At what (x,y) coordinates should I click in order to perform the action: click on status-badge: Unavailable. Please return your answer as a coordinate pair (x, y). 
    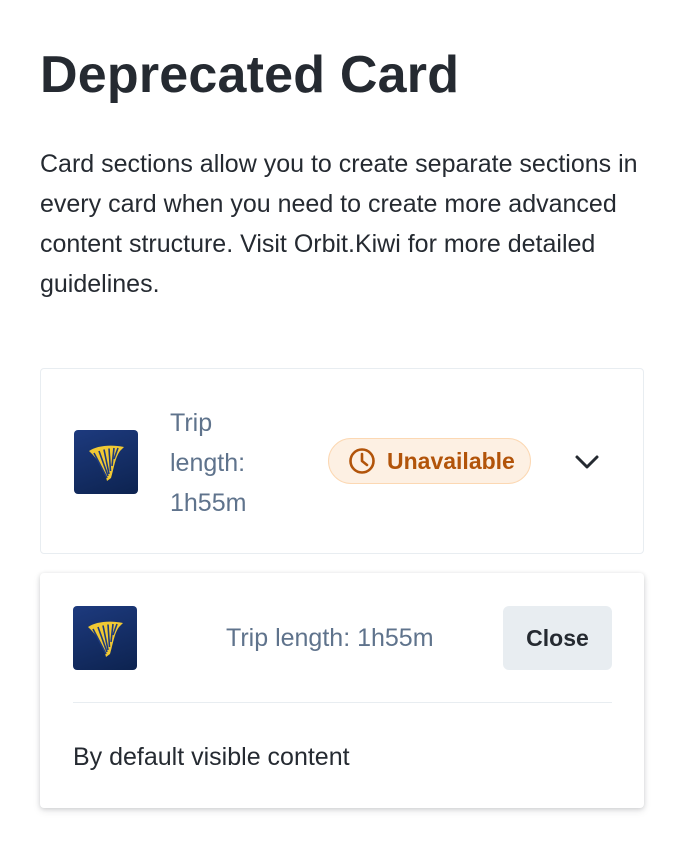
    Looking at the image, I should click on (429, 461).